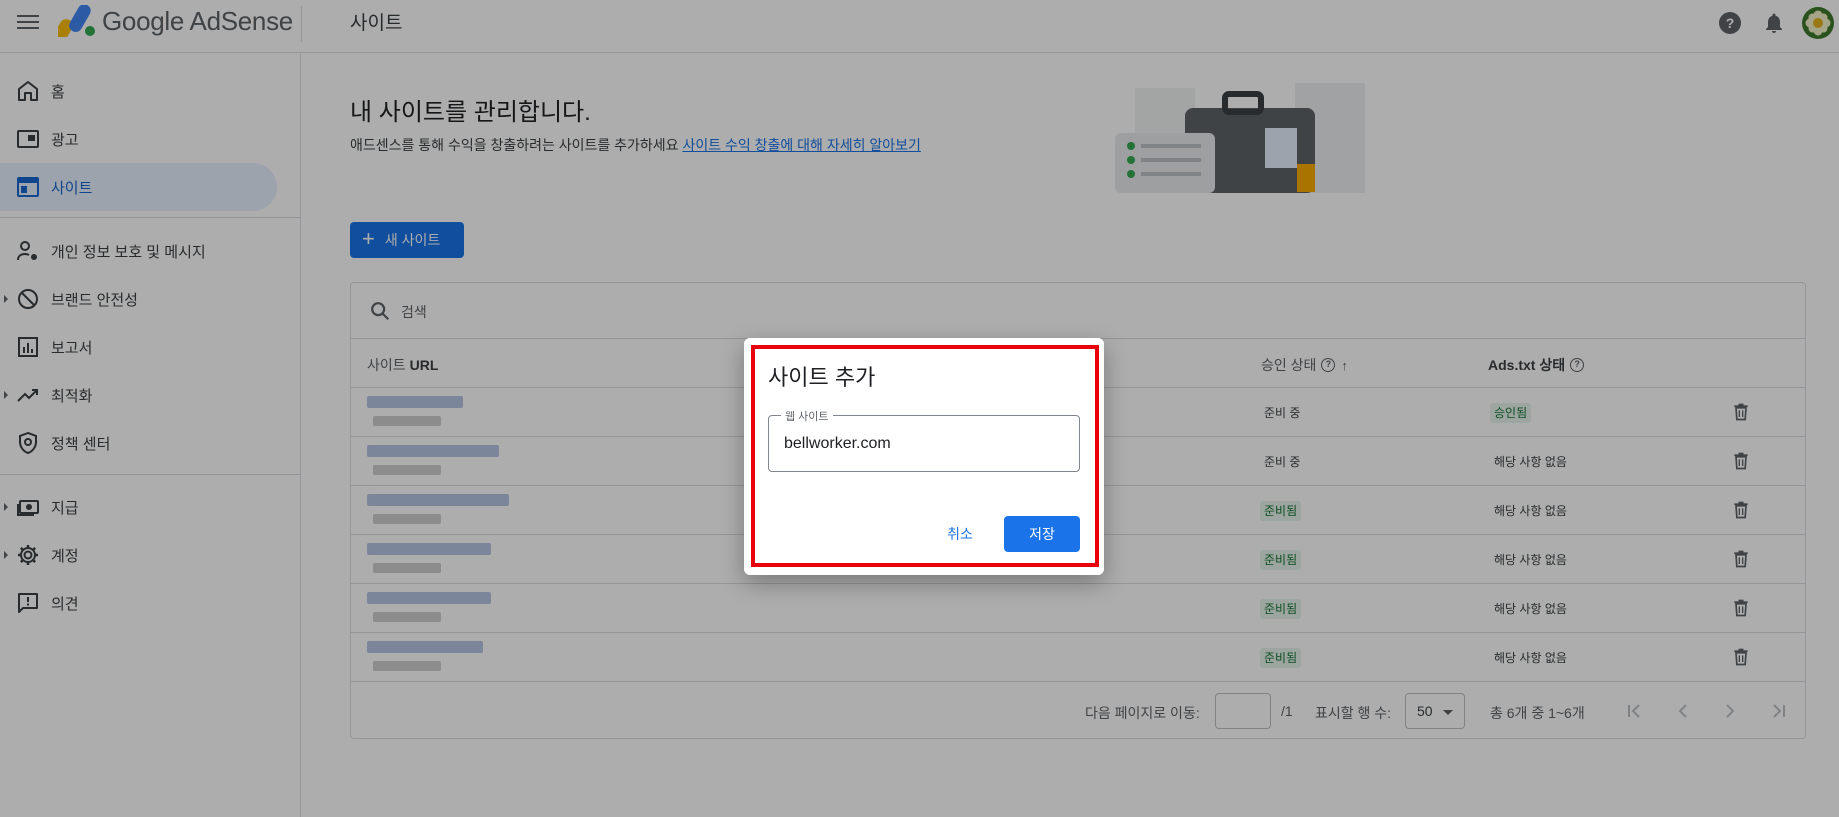 The image size is (1839, 817). I want to click on dialog-title: 사이트 추가, so click(822, 377).